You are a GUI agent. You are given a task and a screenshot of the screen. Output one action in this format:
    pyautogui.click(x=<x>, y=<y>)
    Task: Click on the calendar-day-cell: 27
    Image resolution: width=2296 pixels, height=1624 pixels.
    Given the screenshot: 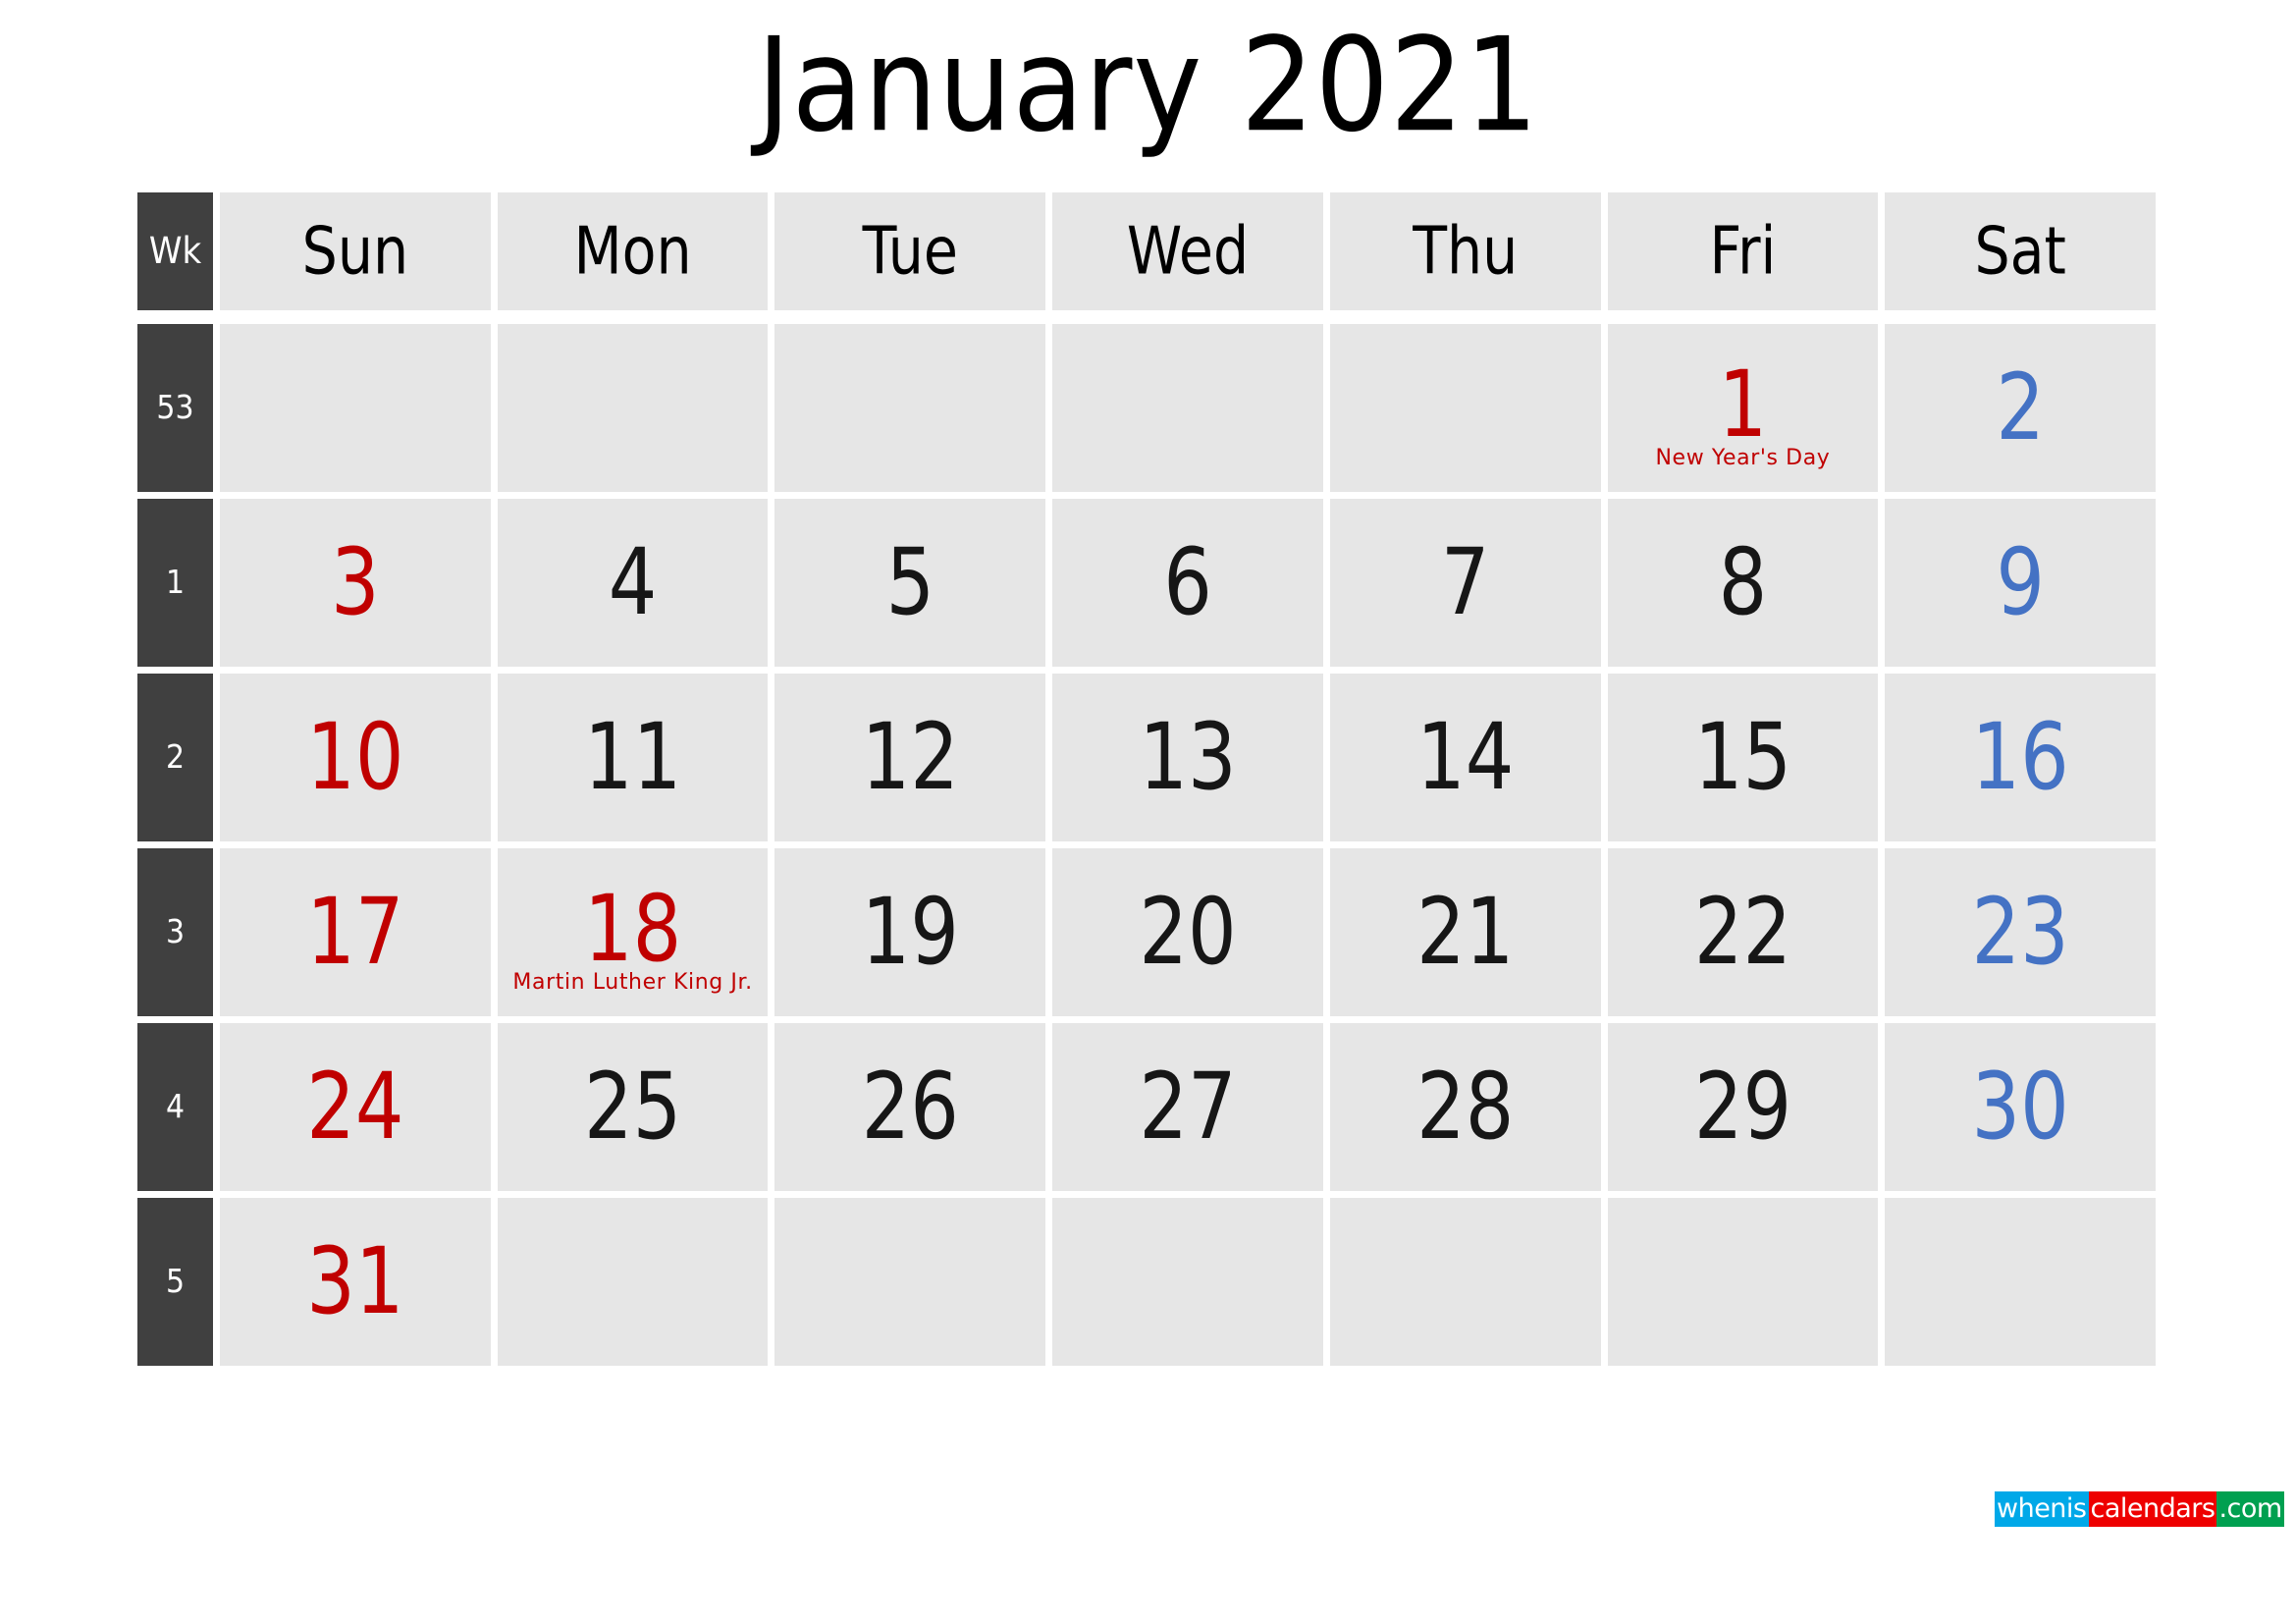 What is the action you would take?
    pyautogui.click(x=1187, y=1107)
    